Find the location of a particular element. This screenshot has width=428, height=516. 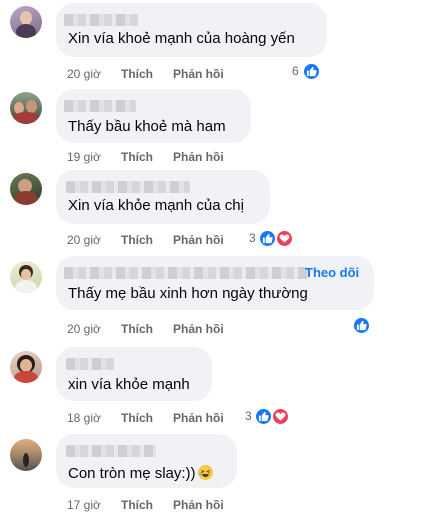

comment-bubble: Thấy bầu khoẻ mà ham is located at coordinates (153, 116).